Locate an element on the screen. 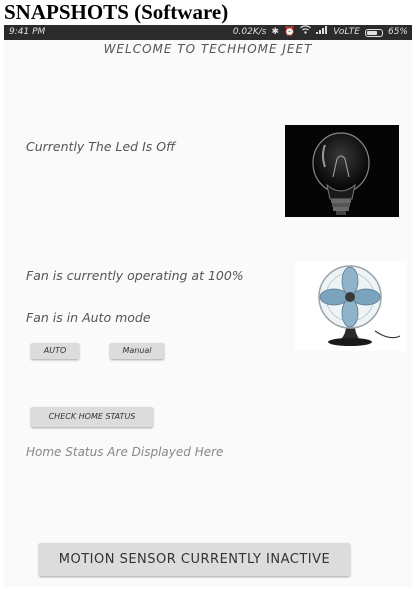  motion-sensor-button: MOTION SENSOR CURRENTLY INACTIVE is located at coordinates (194, 559).